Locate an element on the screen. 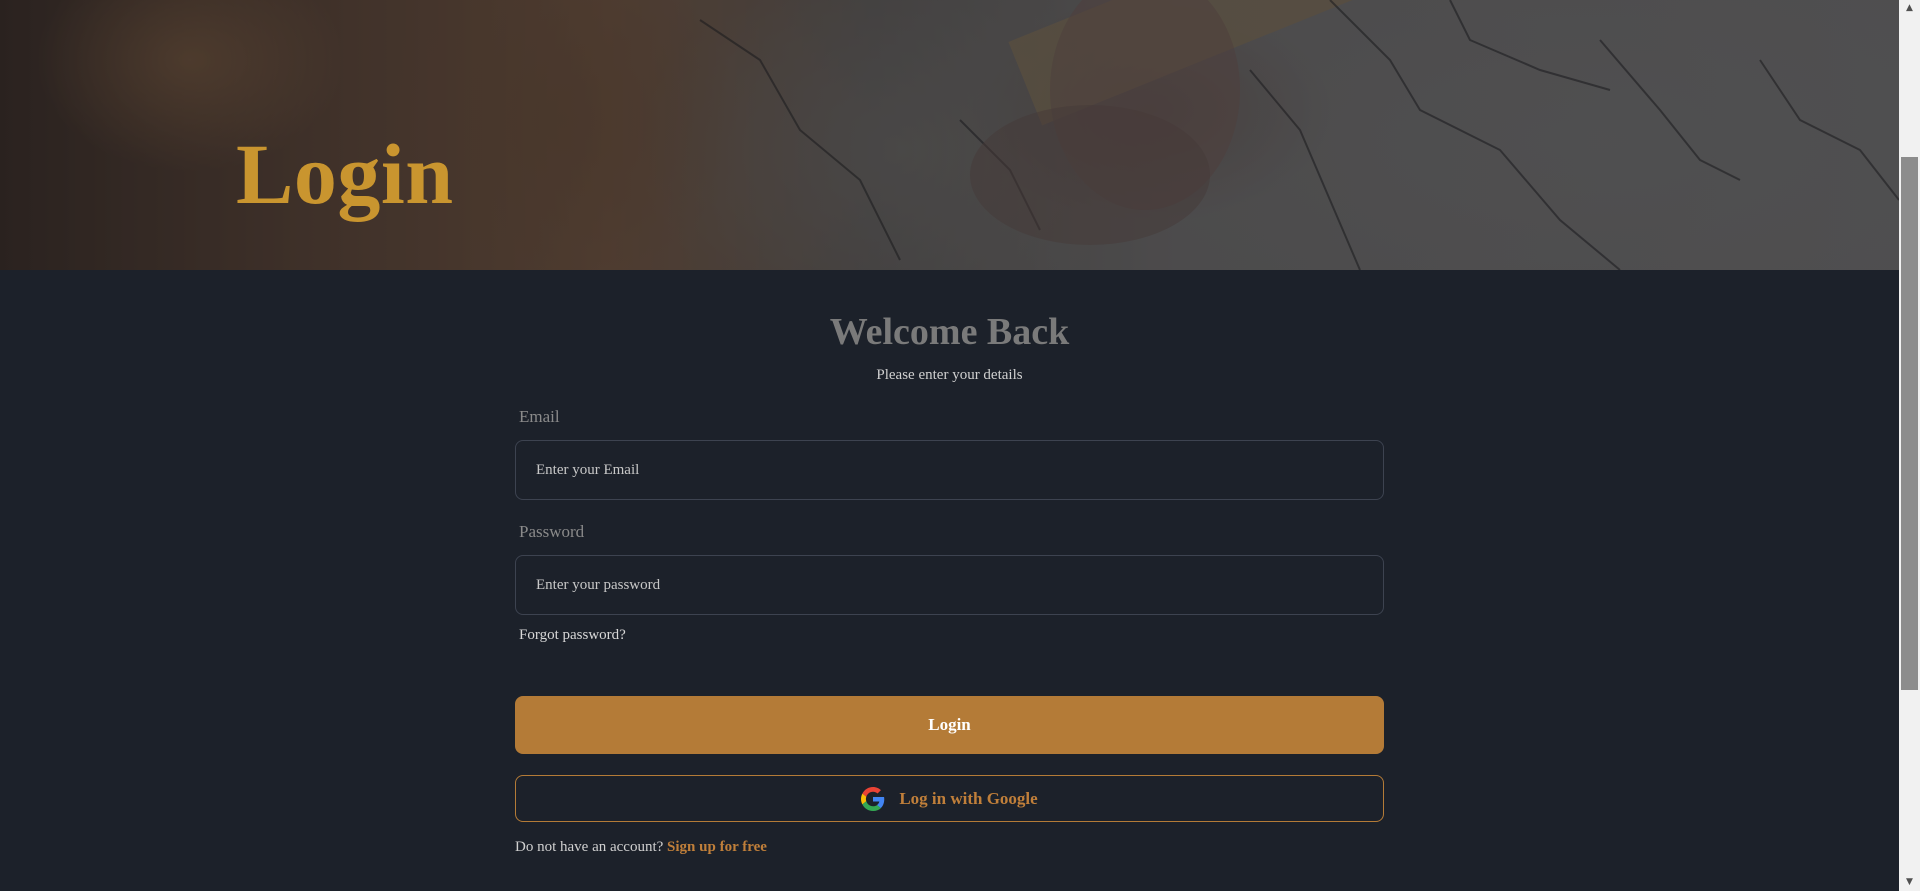 This screenshot has height=891, width=1920. signup-prompt-line: Do not have an account? Sign up for free is located at coordinates (641, 847).